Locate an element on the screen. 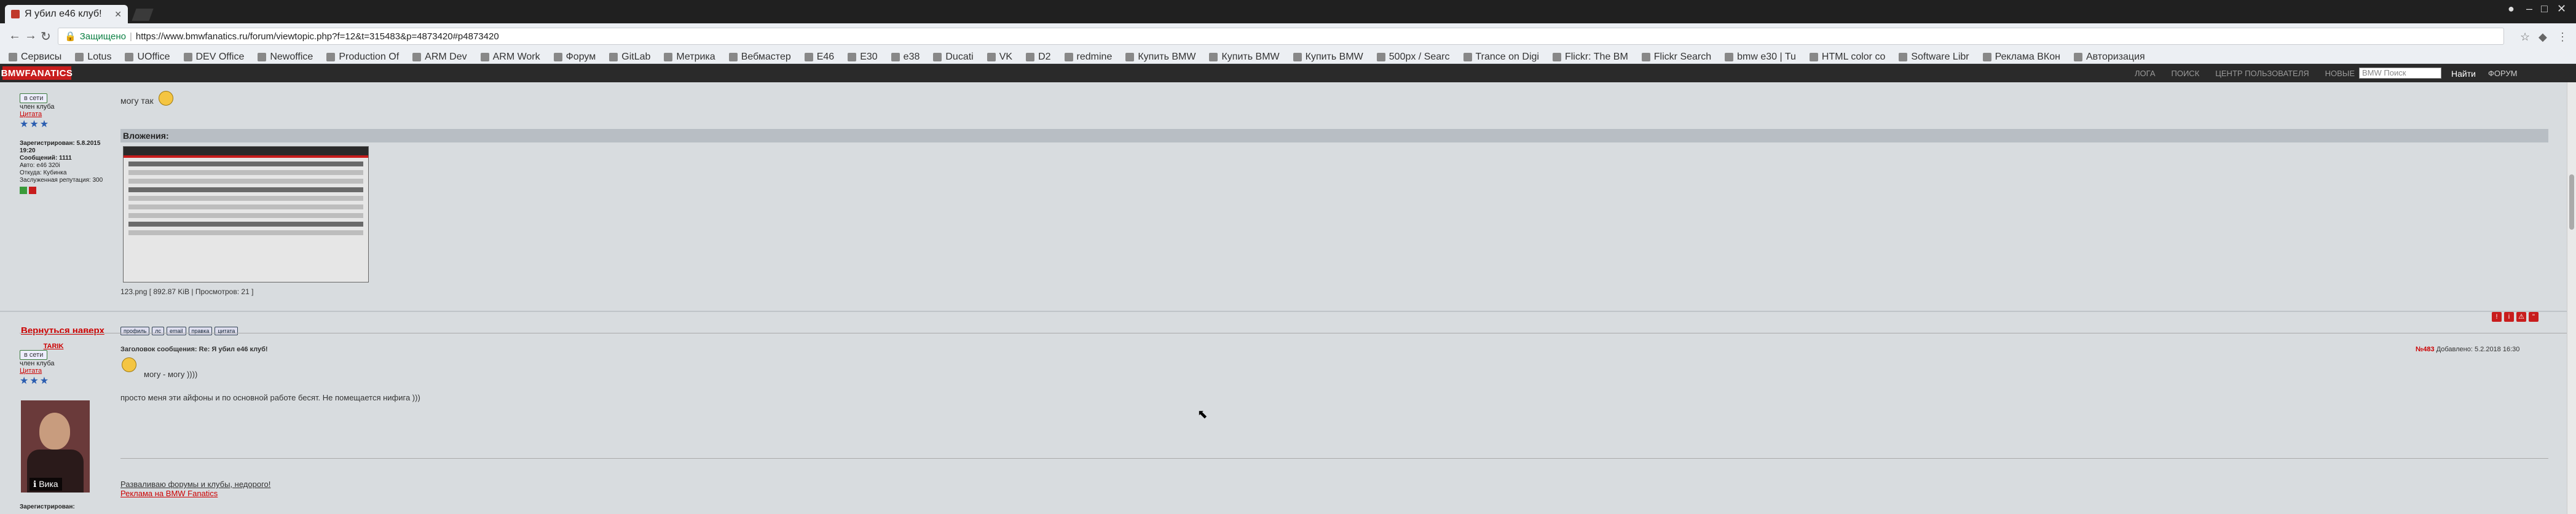 The image size is (2576, 514). rank-stars-icon: ★★★ is located at coordinates (35, 381).